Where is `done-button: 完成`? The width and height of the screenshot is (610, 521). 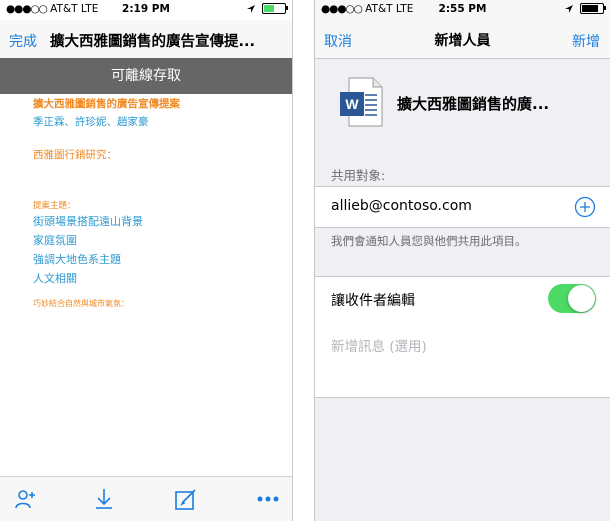 done-button: 完成 is located at coordinates (23, 41).